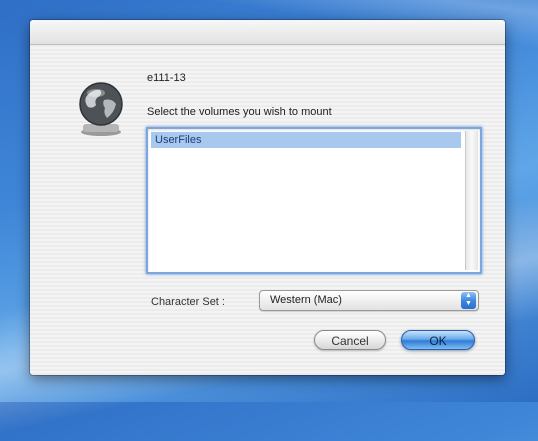  I want to click on server-name: e111-13, so click(166, 78).